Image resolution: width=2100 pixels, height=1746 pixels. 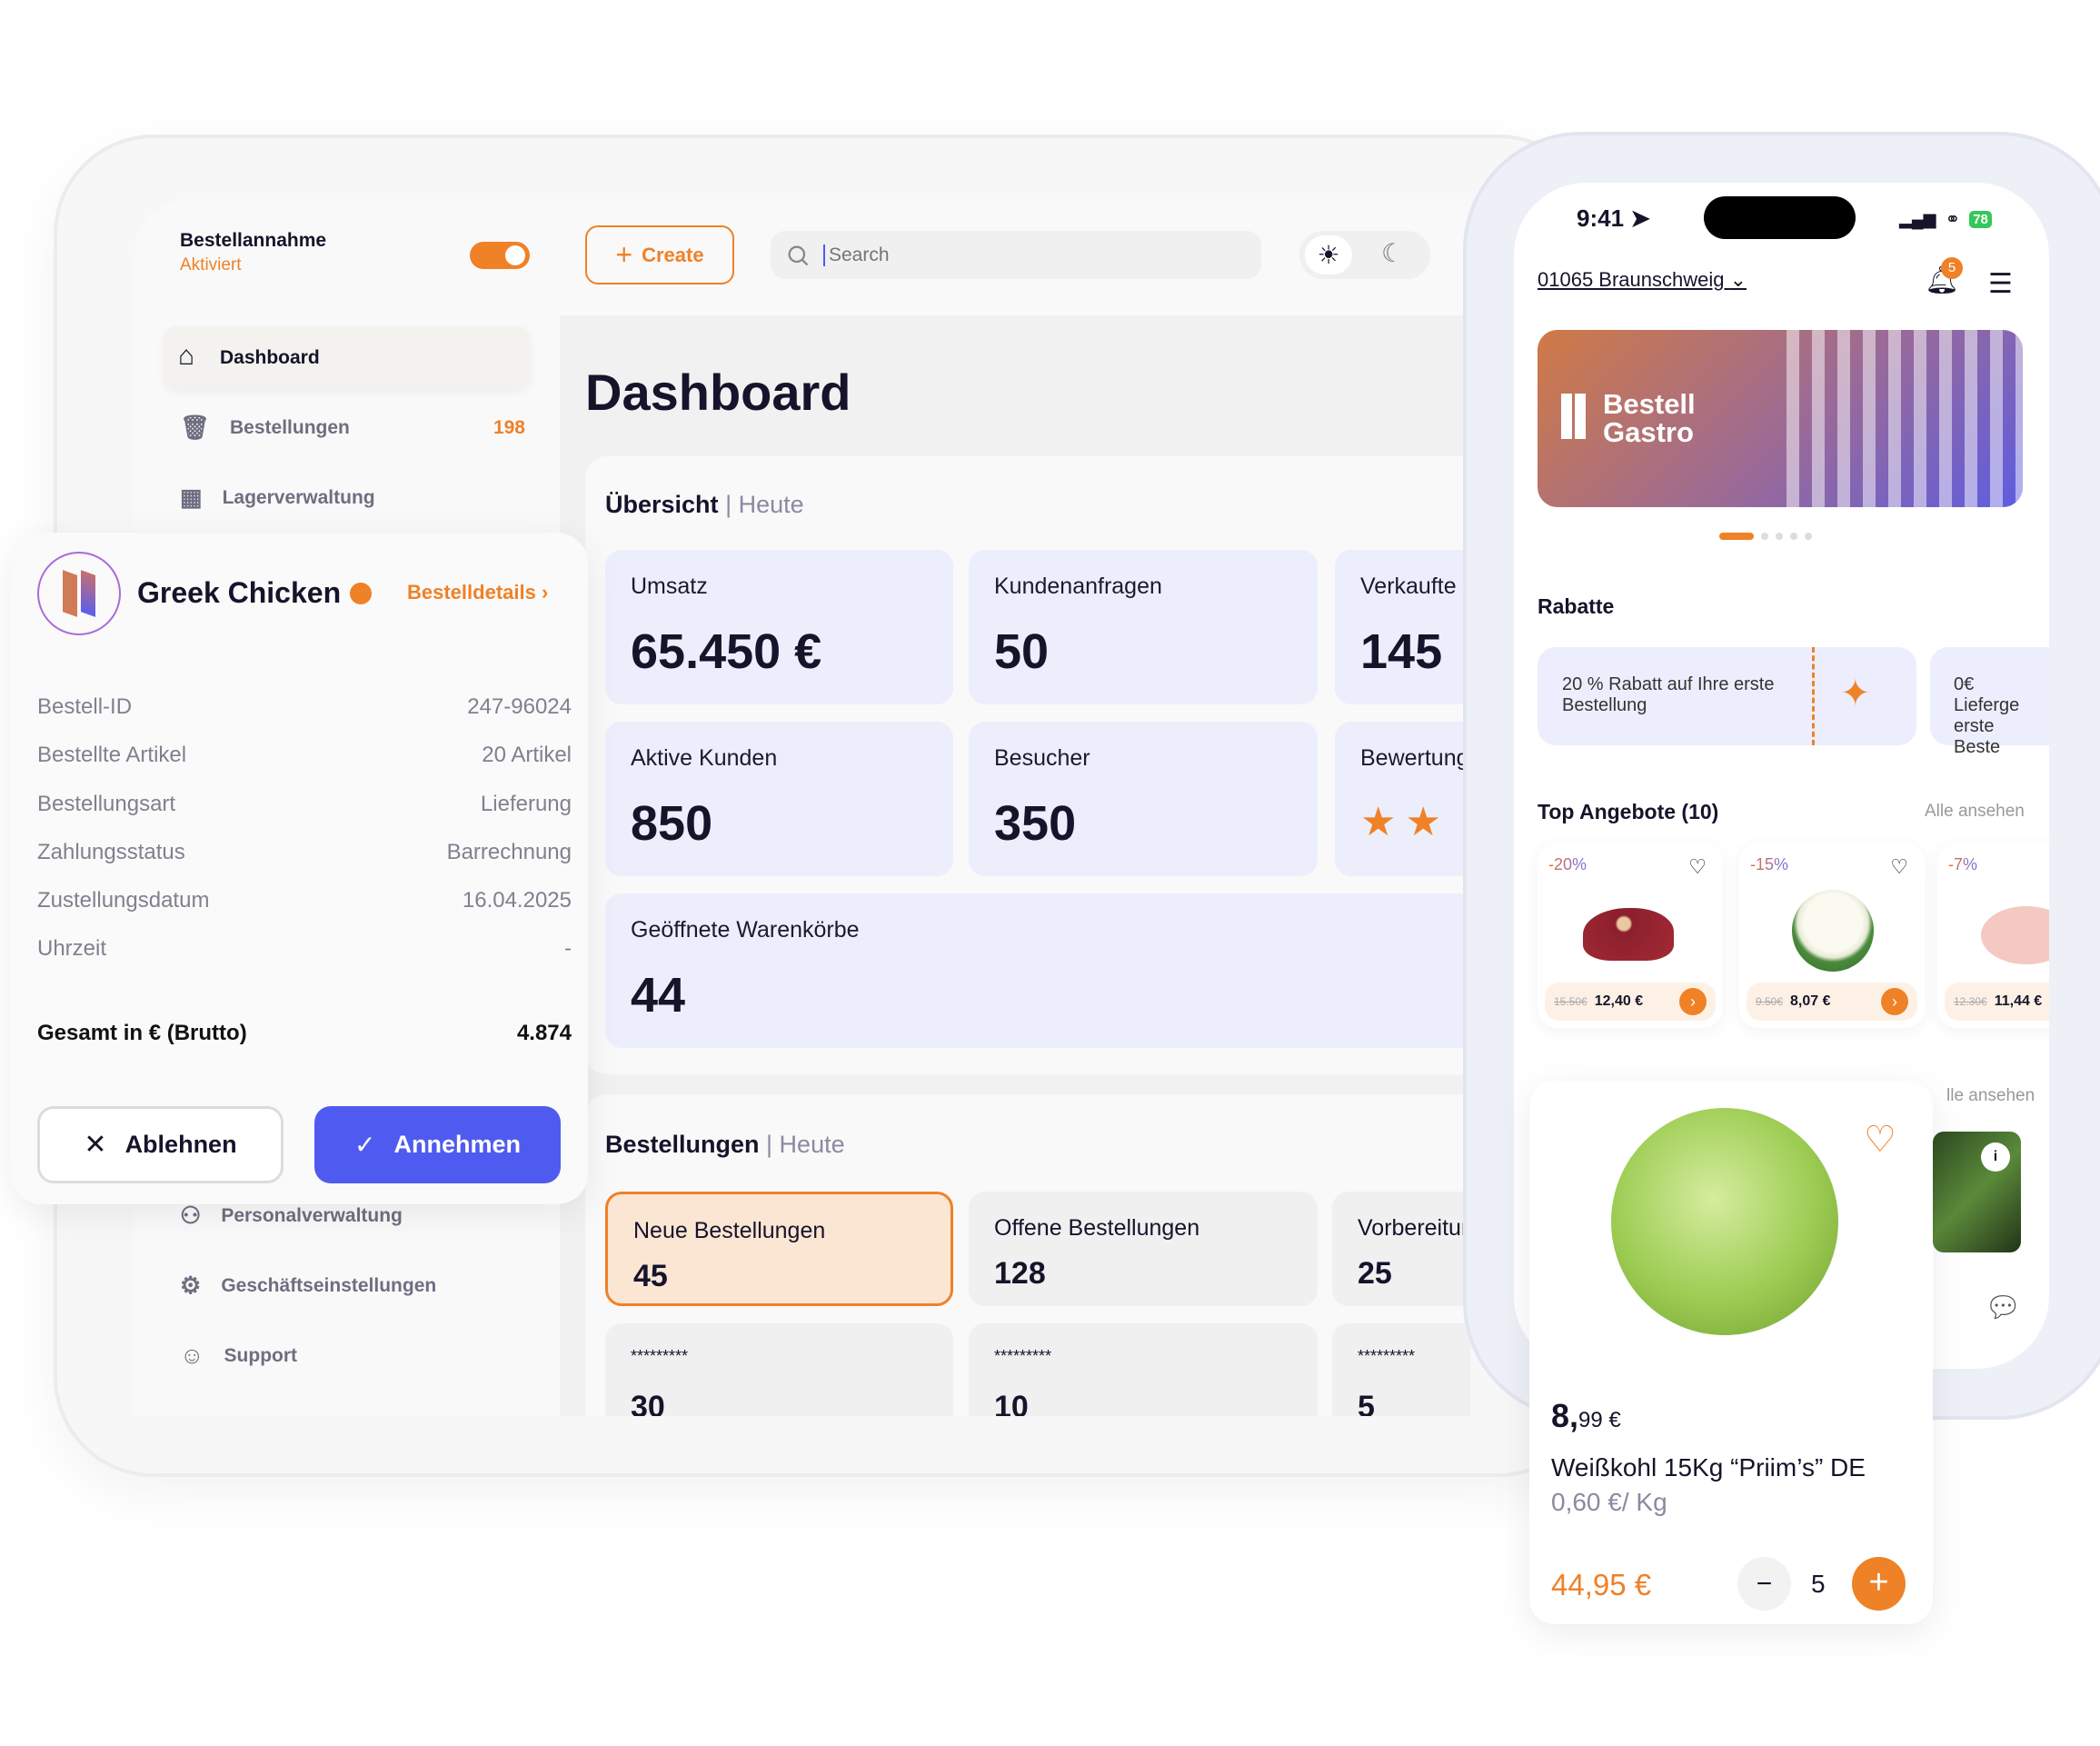 I want to click on smiley-icon: ☺, so click(x=192, y=1355).